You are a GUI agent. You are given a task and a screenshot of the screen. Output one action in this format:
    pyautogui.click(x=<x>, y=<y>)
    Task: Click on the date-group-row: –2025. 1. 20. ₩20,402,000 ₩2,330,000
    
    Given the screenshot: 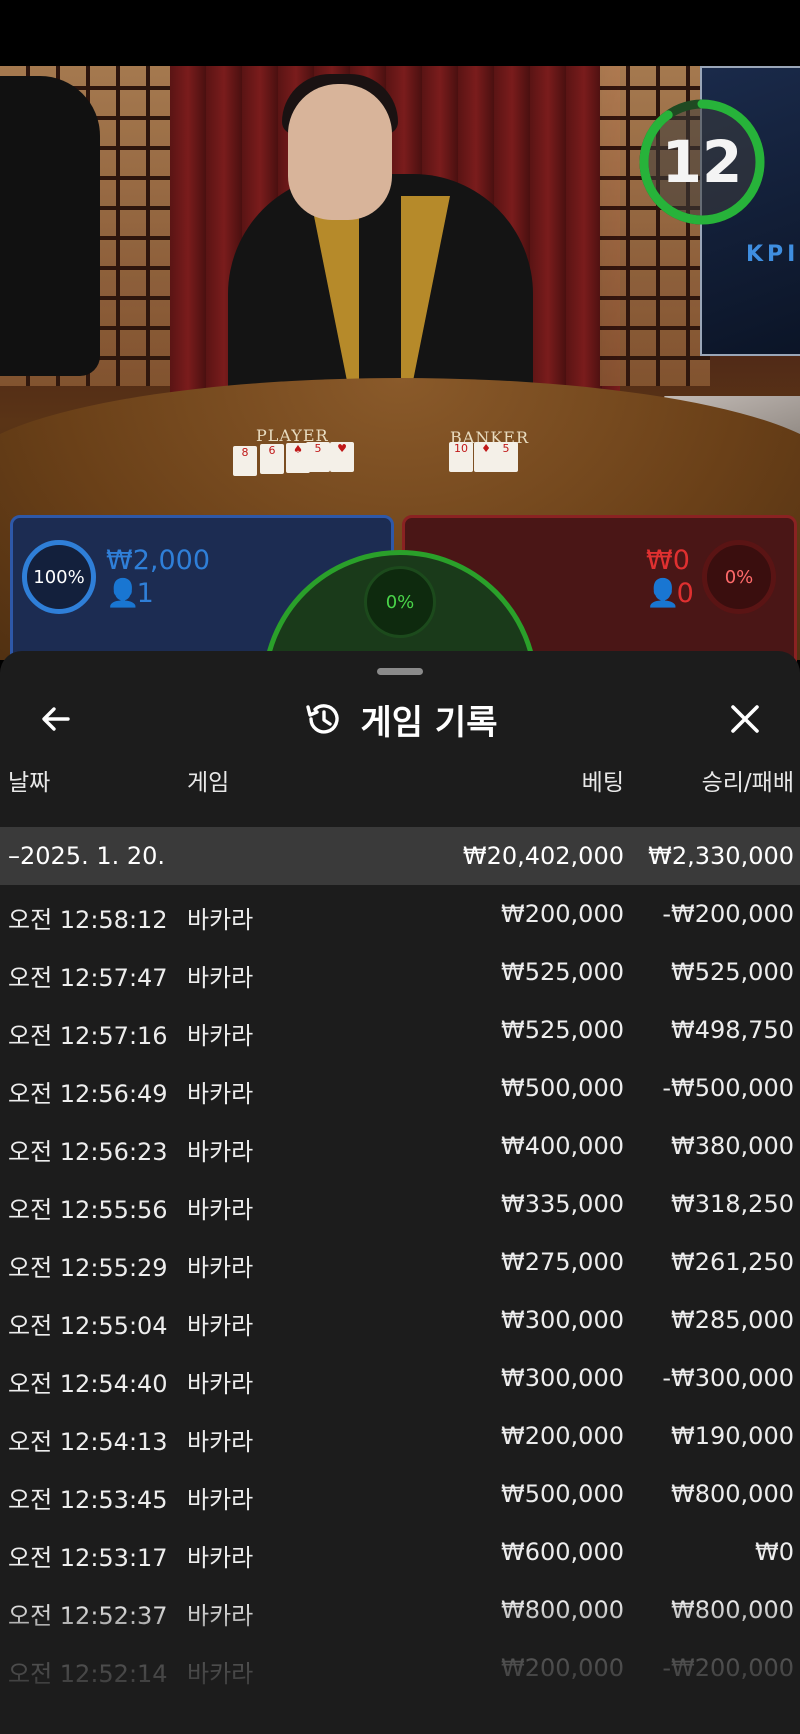 What is the action you would take?
    pyautogui.click(x=400, y=856)
    